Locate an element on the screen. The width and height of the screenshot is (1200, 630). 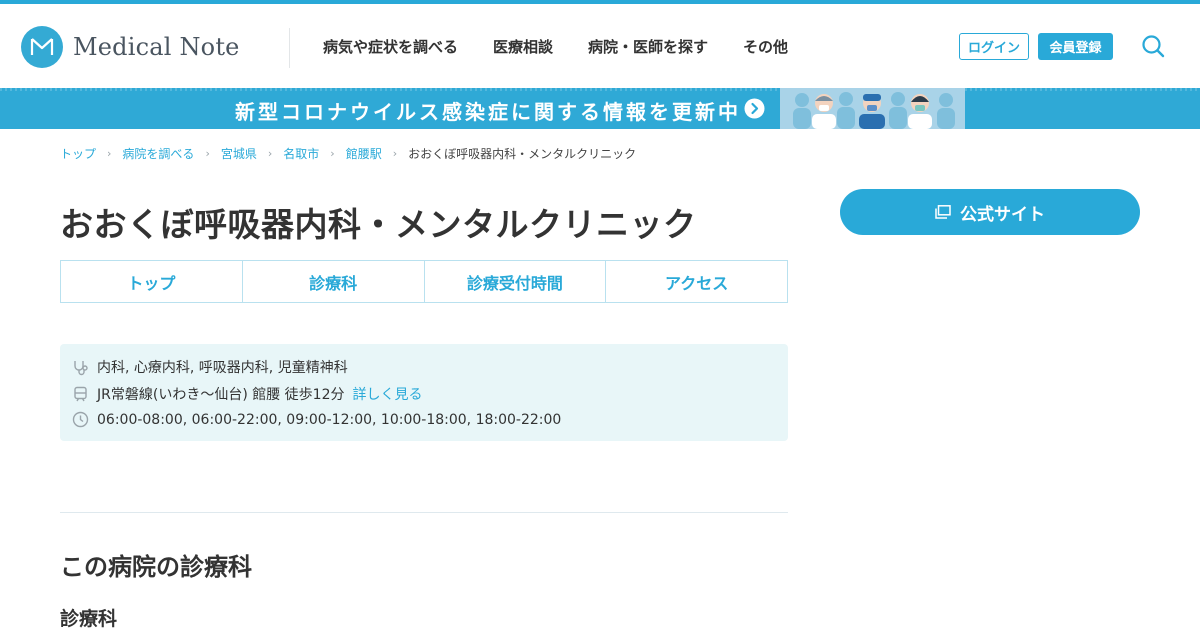
breadcrumb-link-city: 名取市 is located at coordinates (301, 153).